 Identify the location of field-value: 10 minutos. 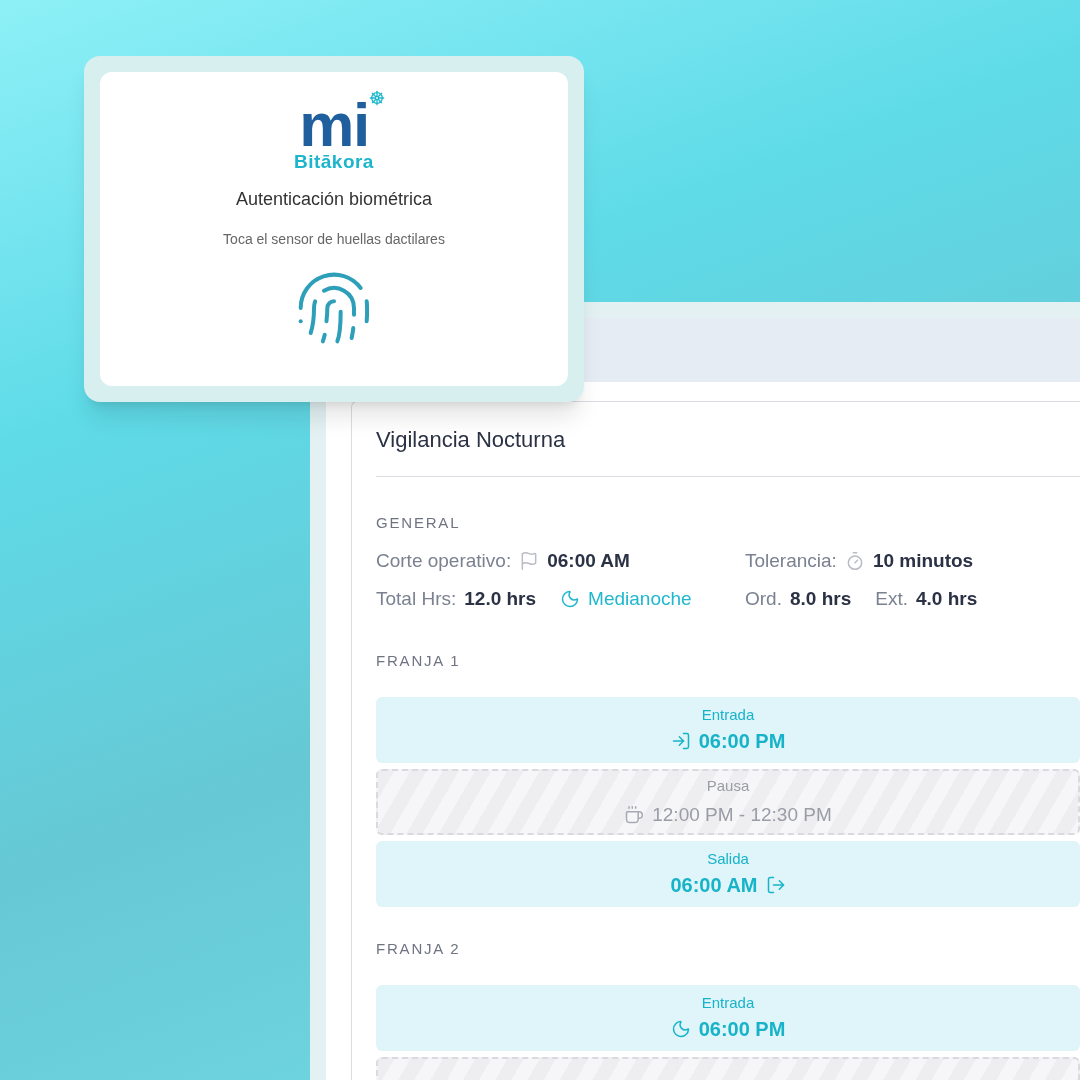
(923, 561).